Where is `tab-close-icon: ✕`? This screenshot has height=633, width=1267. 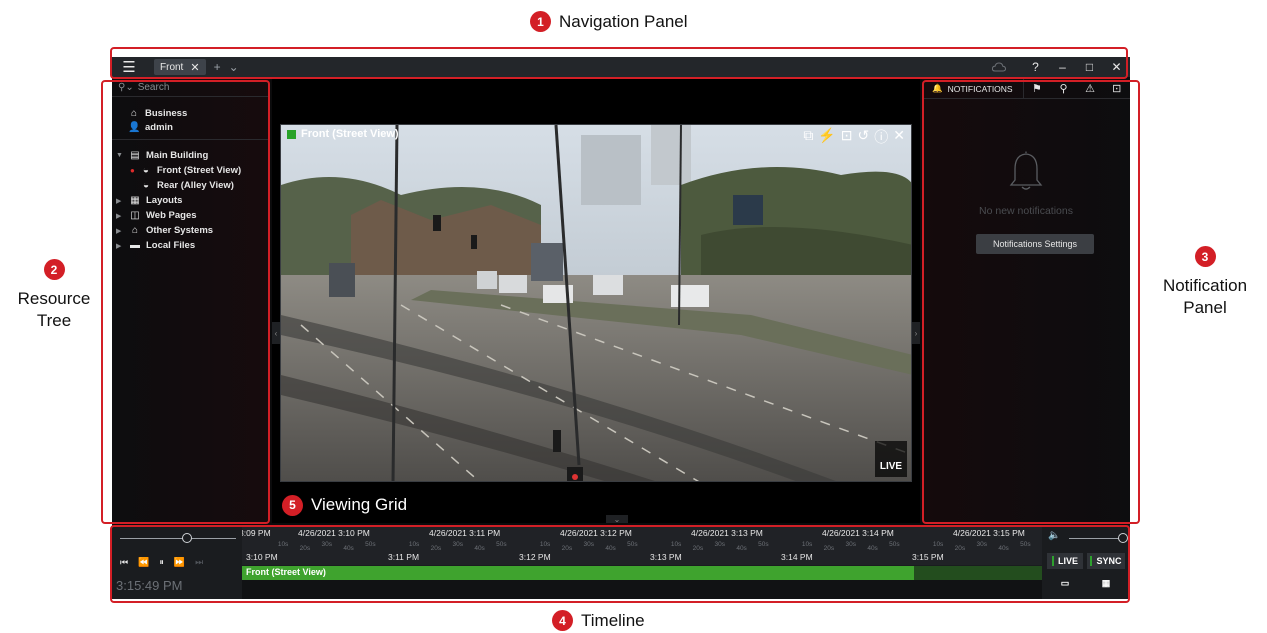 tab-close-icon: ✕ is located at coordinates (194, 67).